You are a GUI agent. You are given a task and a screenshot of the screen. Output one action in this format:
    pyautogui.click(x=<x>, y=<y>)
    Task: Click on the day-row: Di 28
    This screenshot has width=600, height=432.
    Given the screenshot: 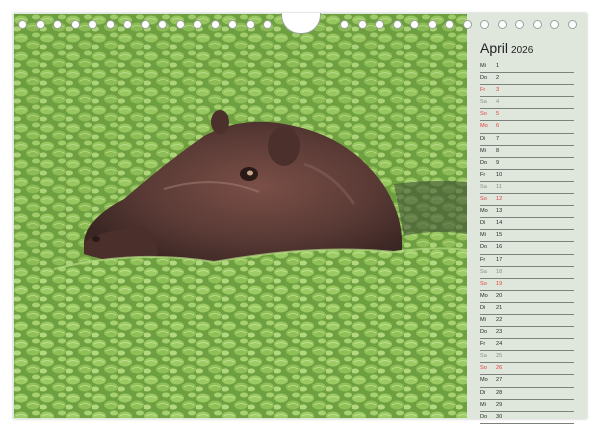 What is the action you would take?
    pyautogui.click(x=527, y=394)
    